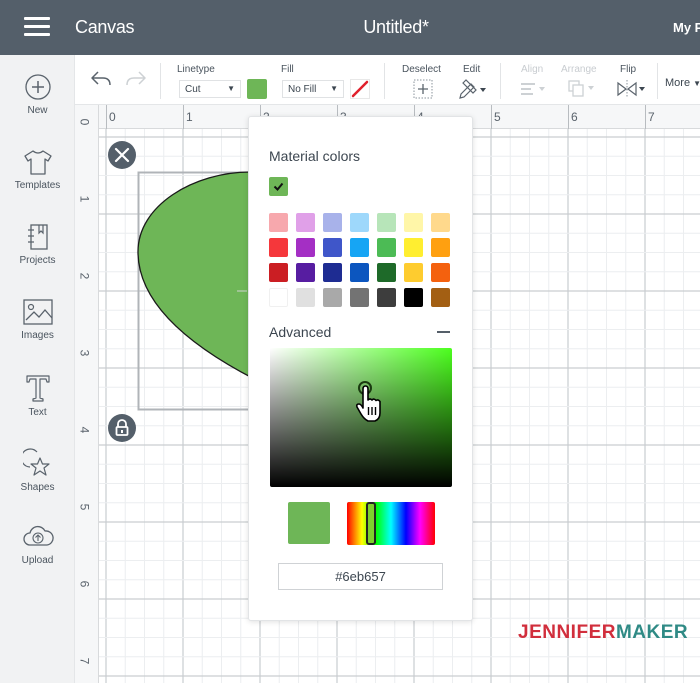 This screenshot has height=683, width=700. What do you see at coordinates (37, 412) in the screenshot?
I see `sidebar-item-label: Text` at bounding box center [37, 412].